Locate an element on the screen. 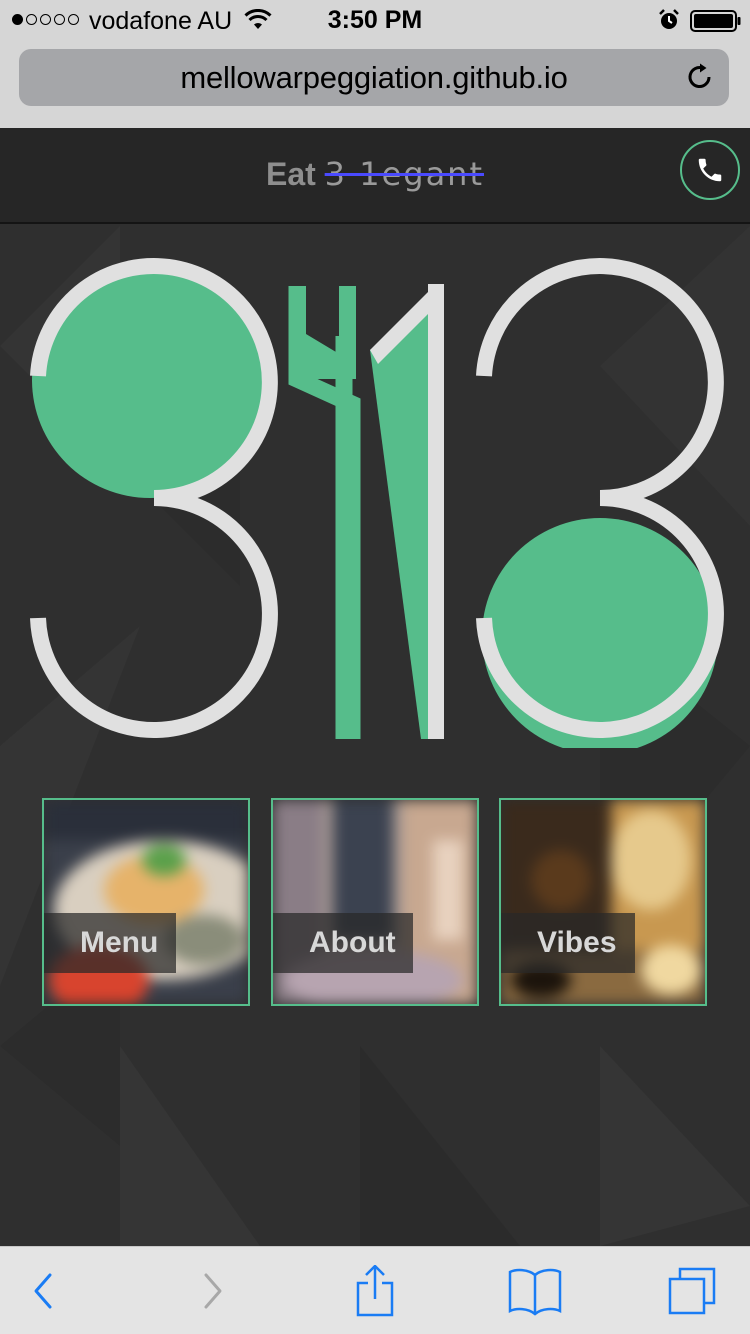 The image size is (750, 1334). site-header: Eat 3 1egant is located at coordinates (375, 176).